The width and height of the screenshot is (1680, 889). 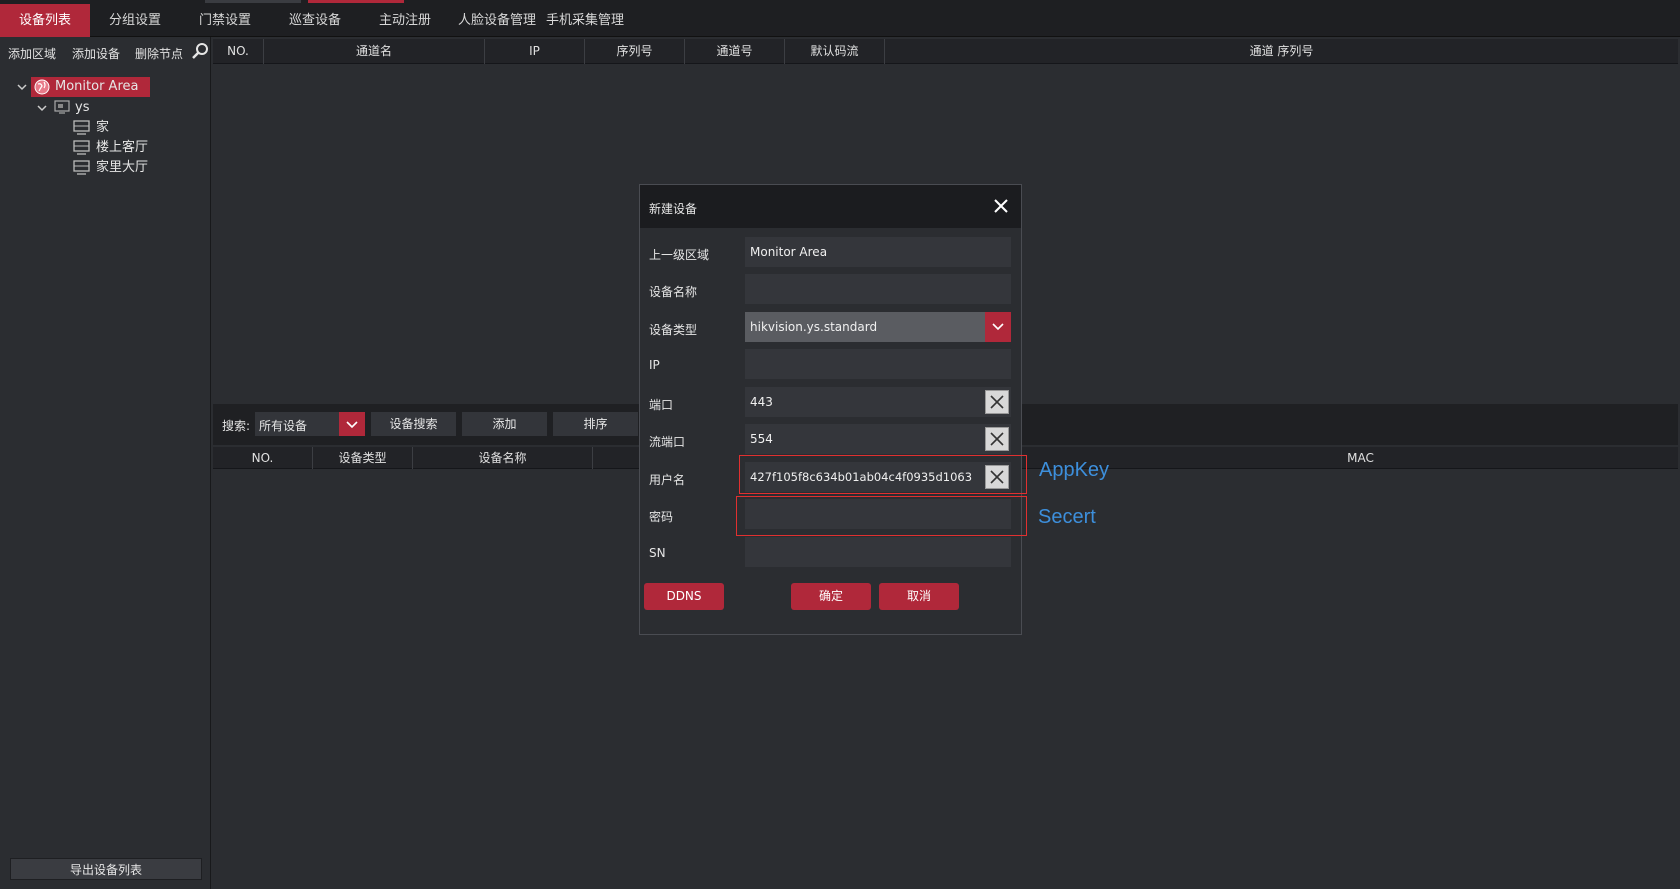 What do you see at coordinates (997, 402) in the screenshot?
I see `clear-port-icon` at bounding box center [997, 402].